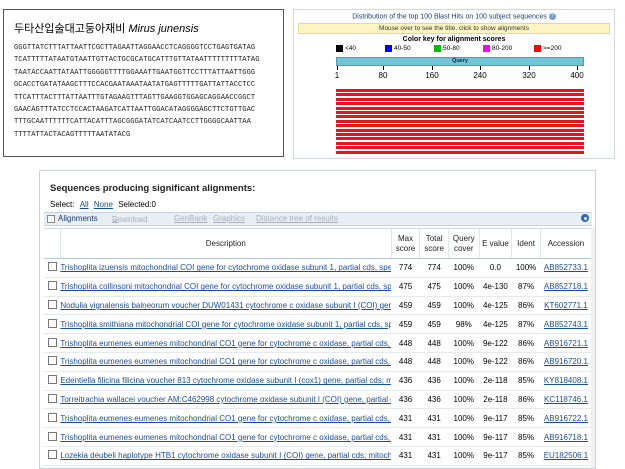 The image size is (625, 469). Describe the element at coordinates (566, 399) in the screenshot. I see `accession-link: KC118746.1` at that location.